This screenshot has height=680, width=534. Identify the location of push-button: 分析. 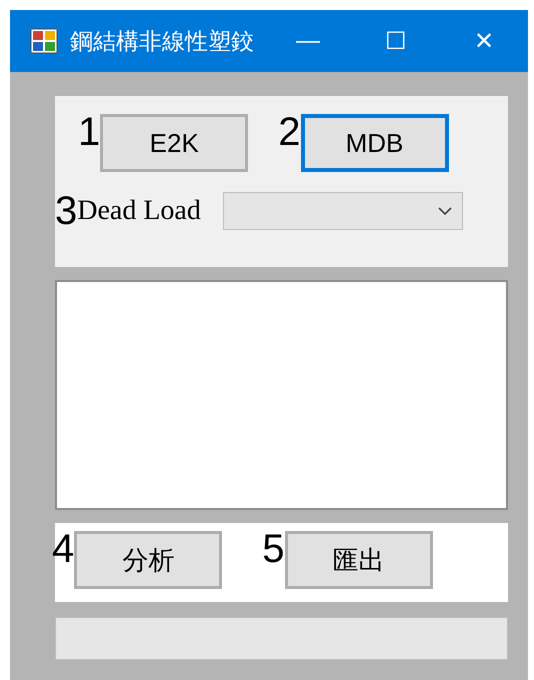
(148, 560).